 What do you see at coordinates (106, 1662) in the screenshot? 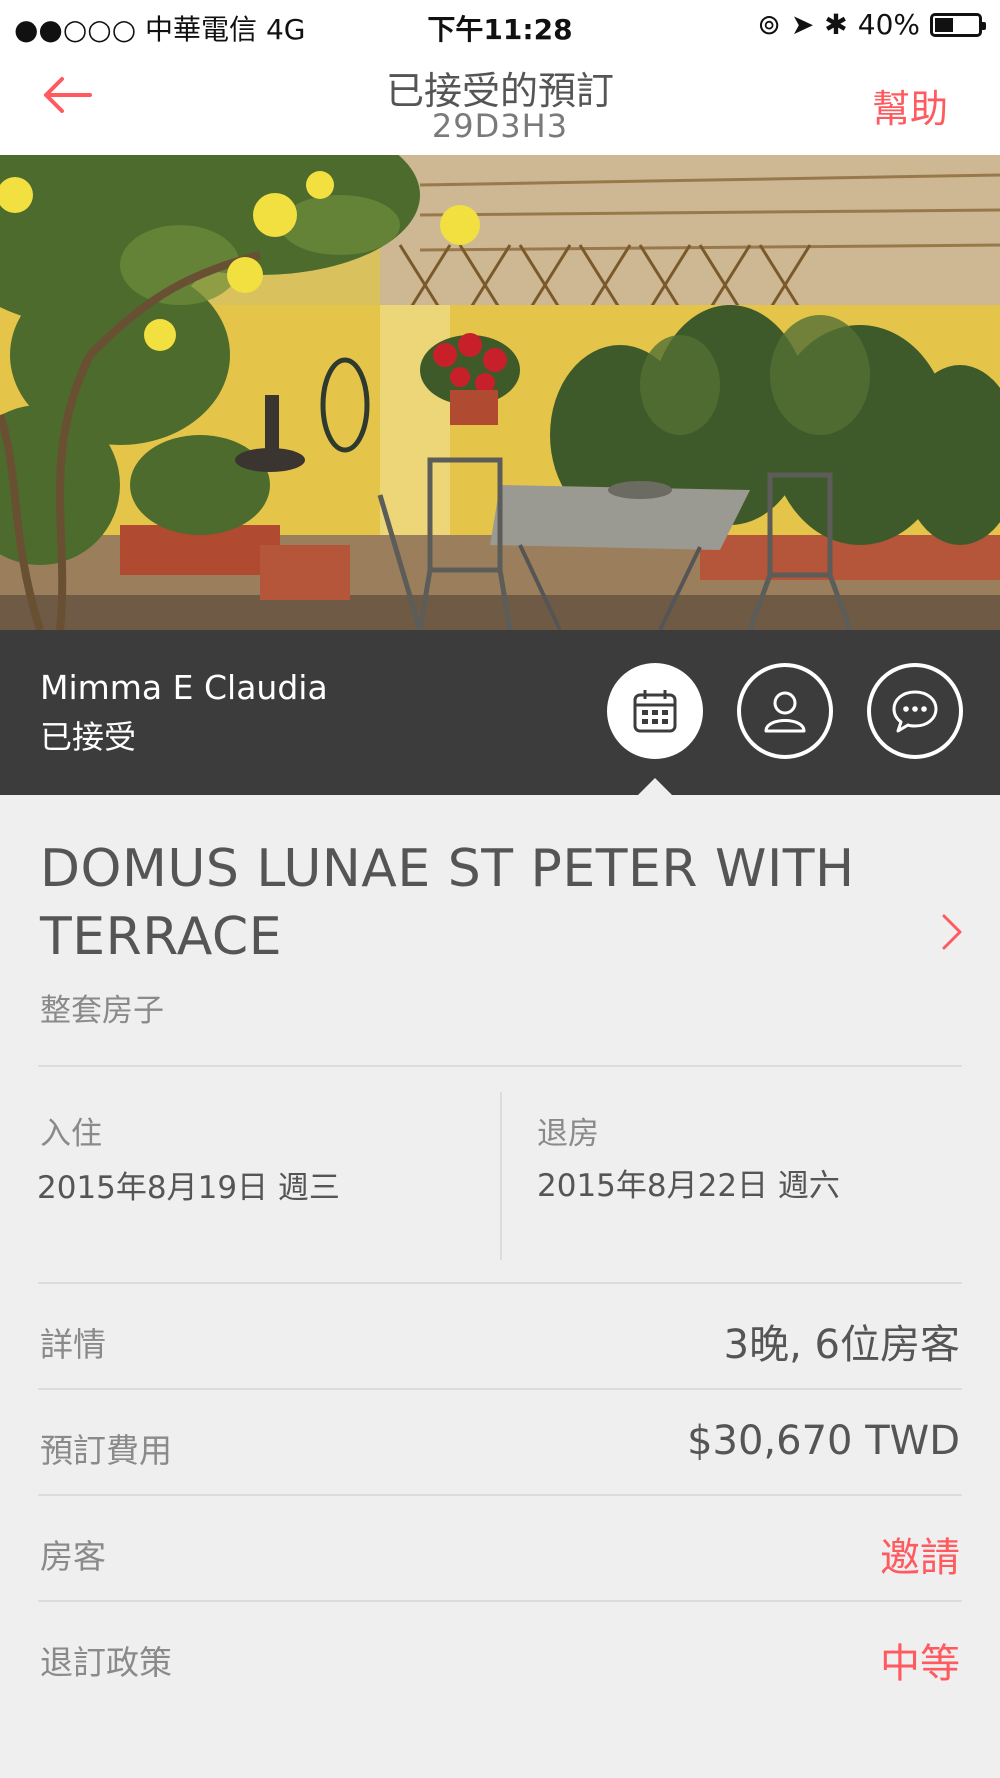
I see `cancellation-policy-label: 退訂政策` at bounding box center [106, 1662].